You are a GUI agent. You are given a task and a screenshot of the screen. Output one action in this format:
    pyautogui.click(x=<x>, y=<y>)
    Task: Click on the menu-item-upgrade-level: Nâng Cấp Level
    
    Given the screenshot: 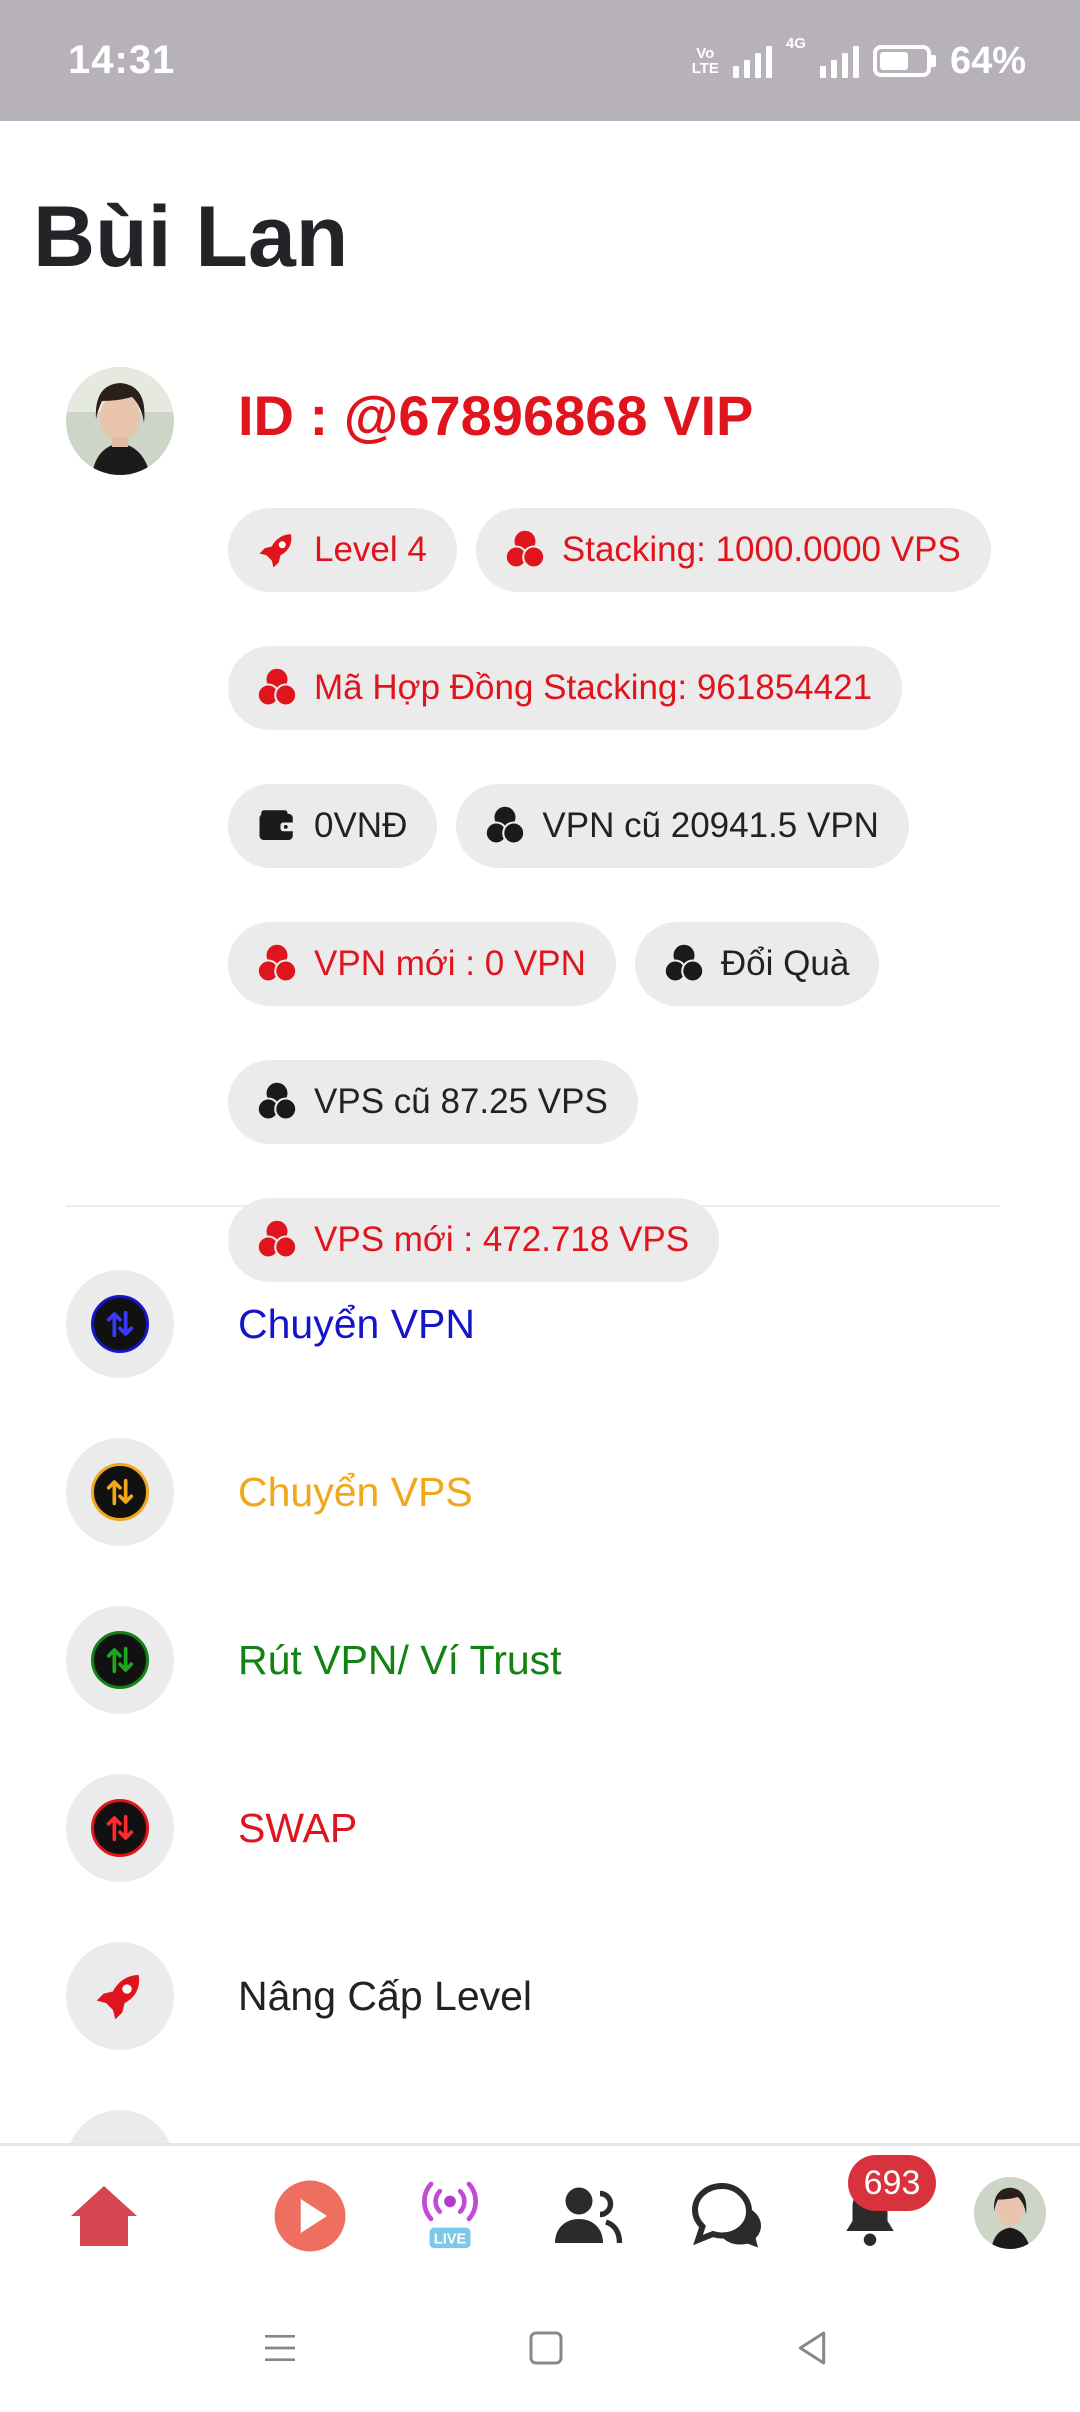 What is the action you would take?
    pyautogui.click(x=546, y=1996)
    